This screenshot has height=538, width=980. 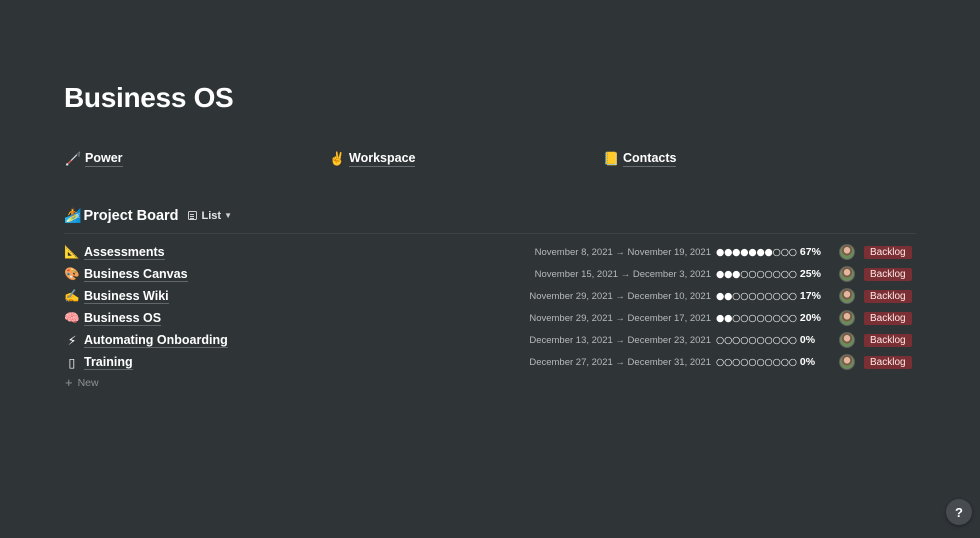 What do you see at coordinates (72, 273) in the screenshot?
I see `palette-icon: 🎨` at bounding box center [72, 273].